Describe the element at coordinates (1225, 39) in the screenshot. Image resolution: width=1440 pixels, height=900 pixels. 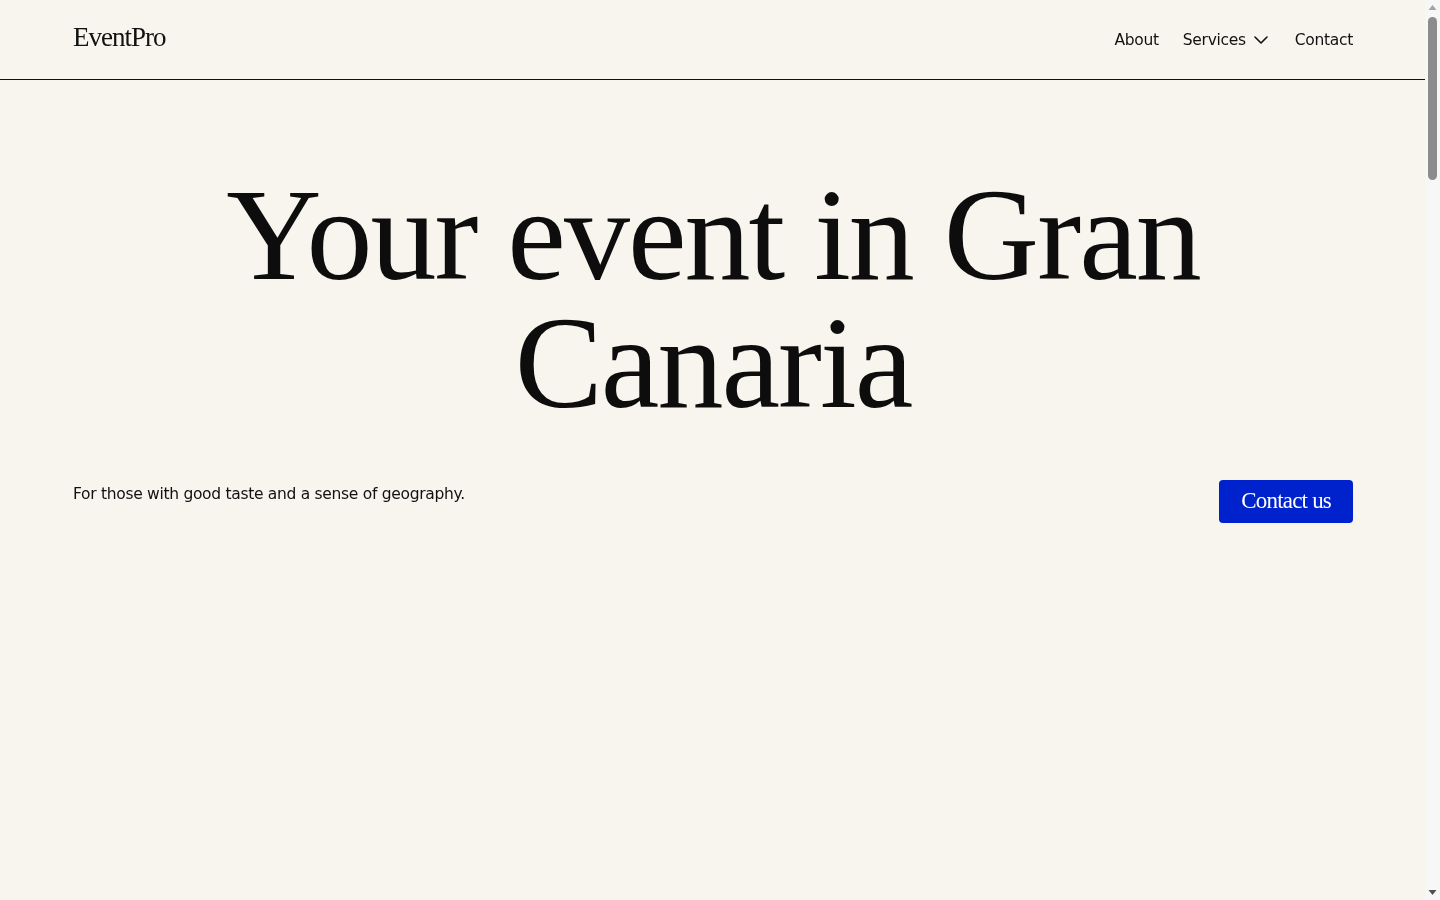
I see `nav-dropdown: Services` at that location.